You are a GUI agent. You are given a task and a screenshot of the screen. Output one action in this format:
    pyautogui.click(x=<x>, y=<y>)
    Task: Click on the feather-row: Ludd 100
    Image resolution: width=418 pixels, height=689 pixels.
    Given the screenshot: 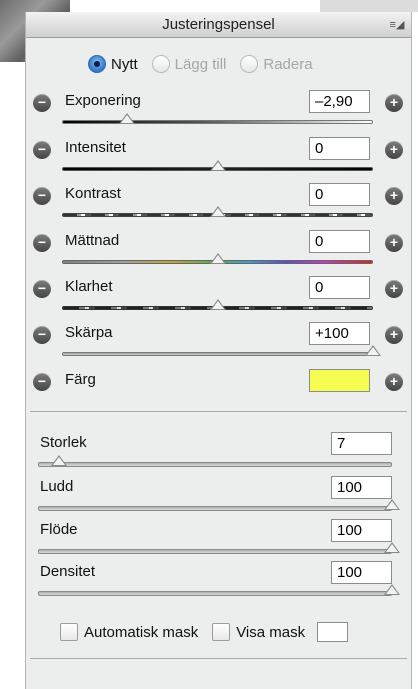 What is the action you would take?
    pyautogui.click(x=218, y=498)
    